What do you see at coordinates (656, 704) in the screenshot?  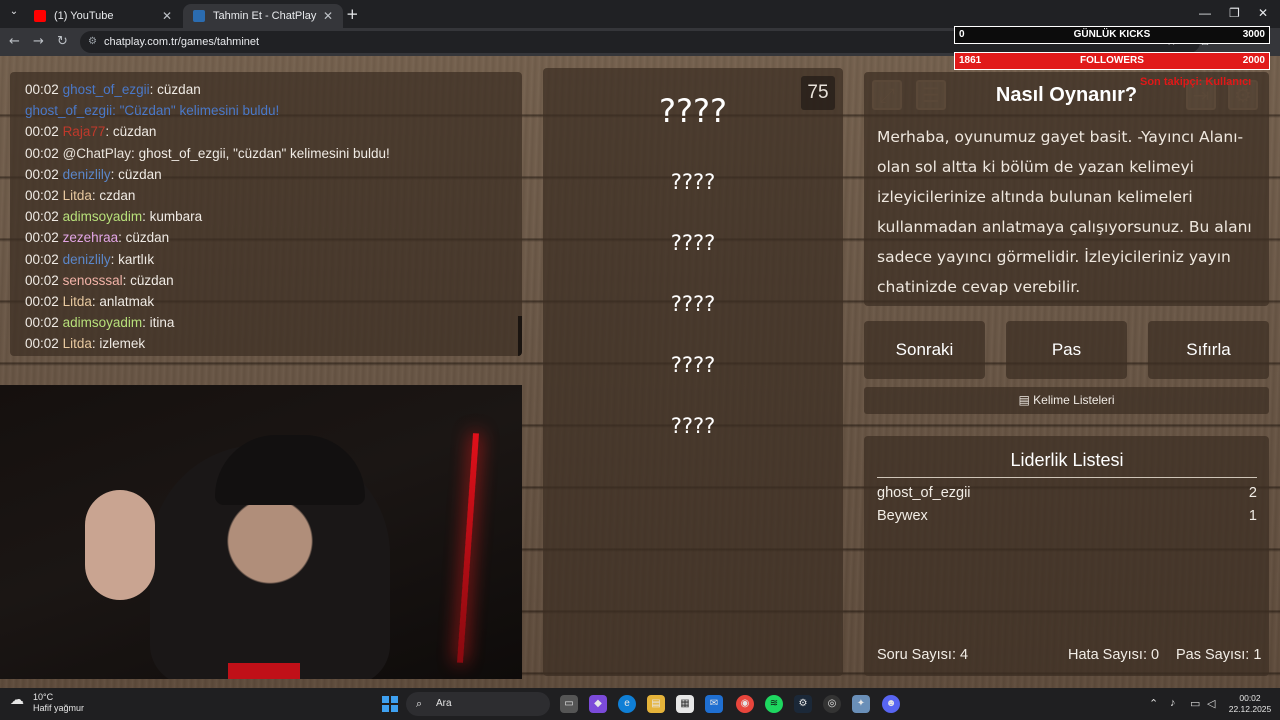 I see `file-explorer-icon: ▤` at bounding box center [656, 704].